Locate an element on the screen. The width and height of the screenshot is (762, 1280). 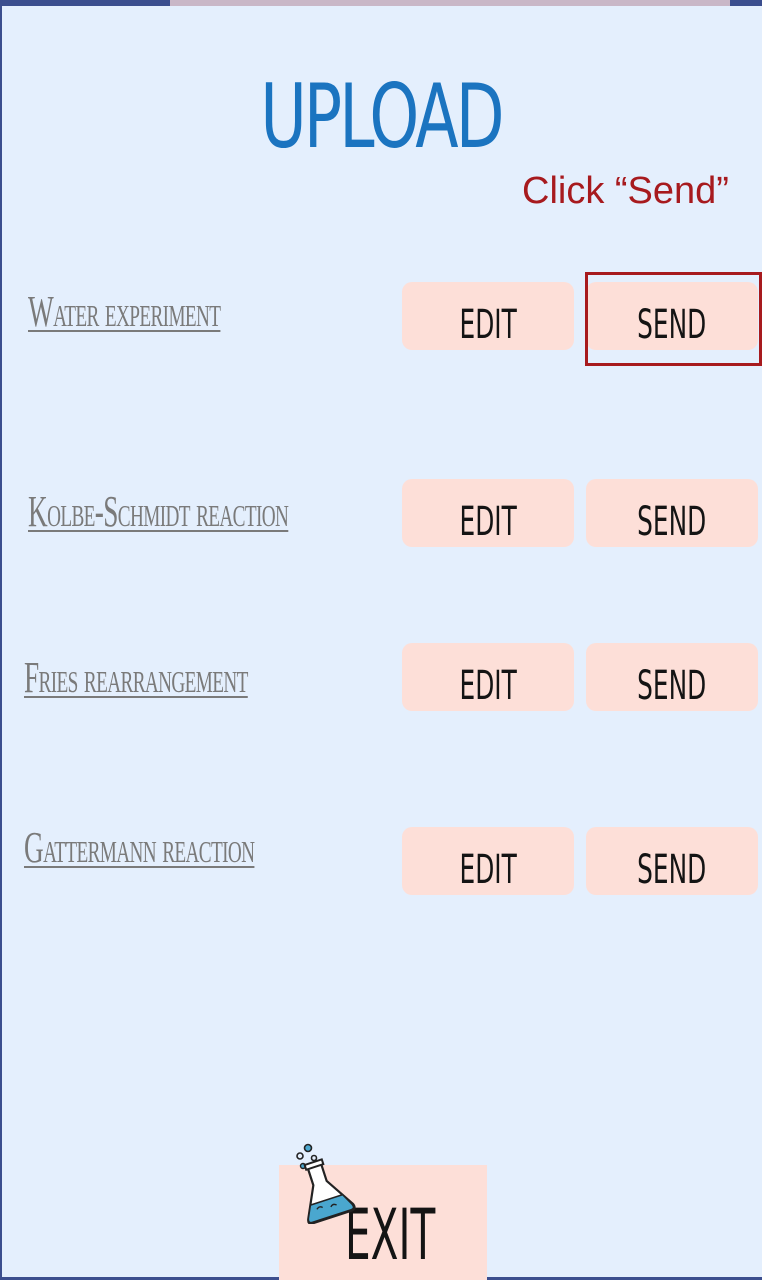
experiment-label-gattermann: Gattermann reaction is located at coordinates (139, 848).